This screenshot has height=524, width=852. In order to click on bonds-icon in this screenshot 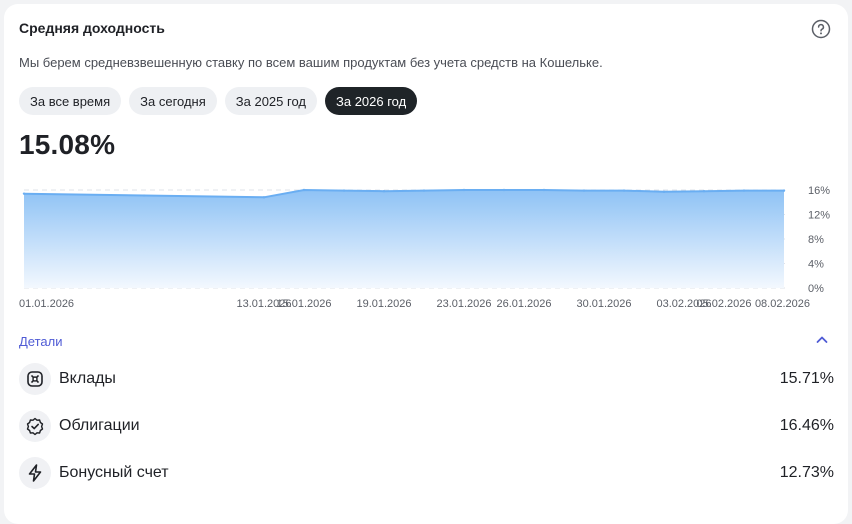, I will do `click(35, 426)`.